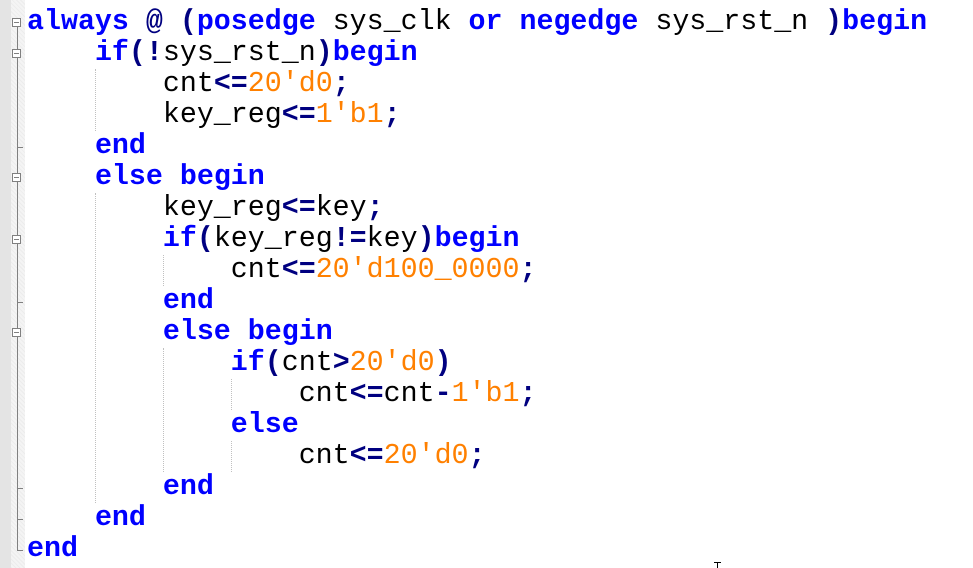 This screenshot has height=568, width=973. What do you see at coordinates (477, 208) in the screenshot?
I see `code-line: key_reg<=key;` at bounding box center [477, 208].